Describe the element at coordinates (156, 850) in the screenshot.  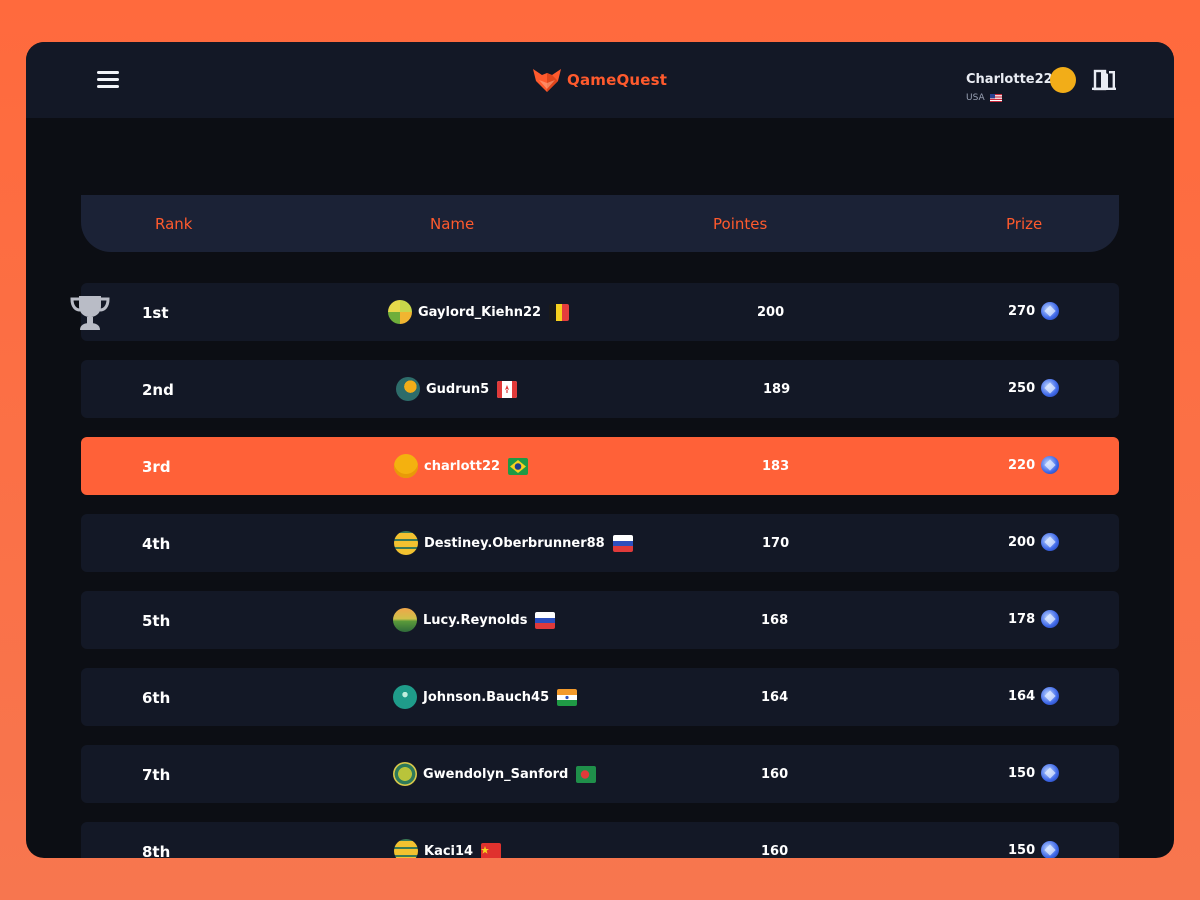
I see `rank-label: 8th` at that location.